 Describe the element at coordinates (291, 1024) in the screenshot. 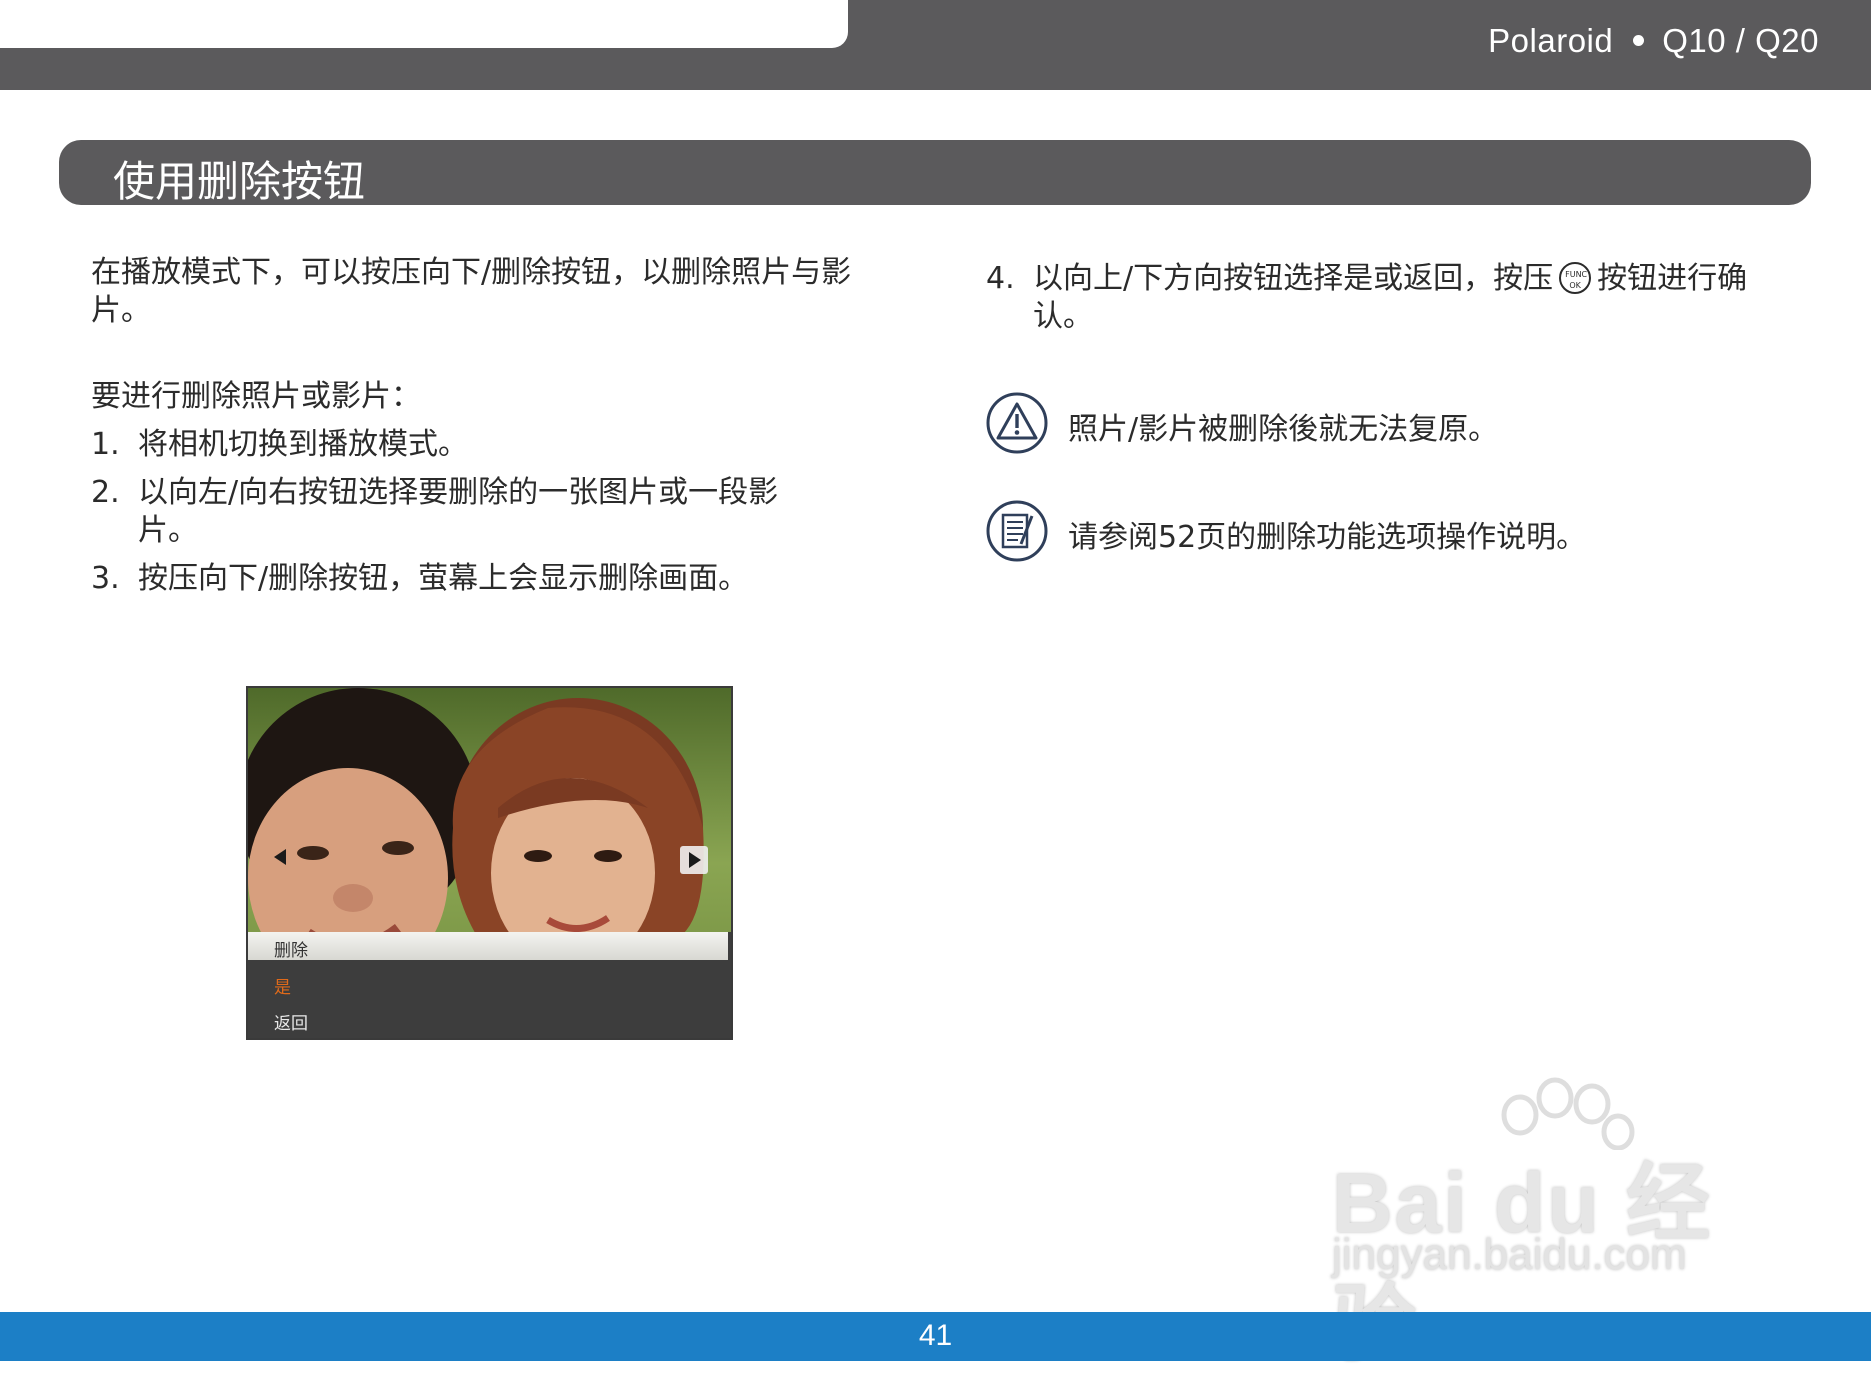

I see `delete-option-back: 返回` at that location.